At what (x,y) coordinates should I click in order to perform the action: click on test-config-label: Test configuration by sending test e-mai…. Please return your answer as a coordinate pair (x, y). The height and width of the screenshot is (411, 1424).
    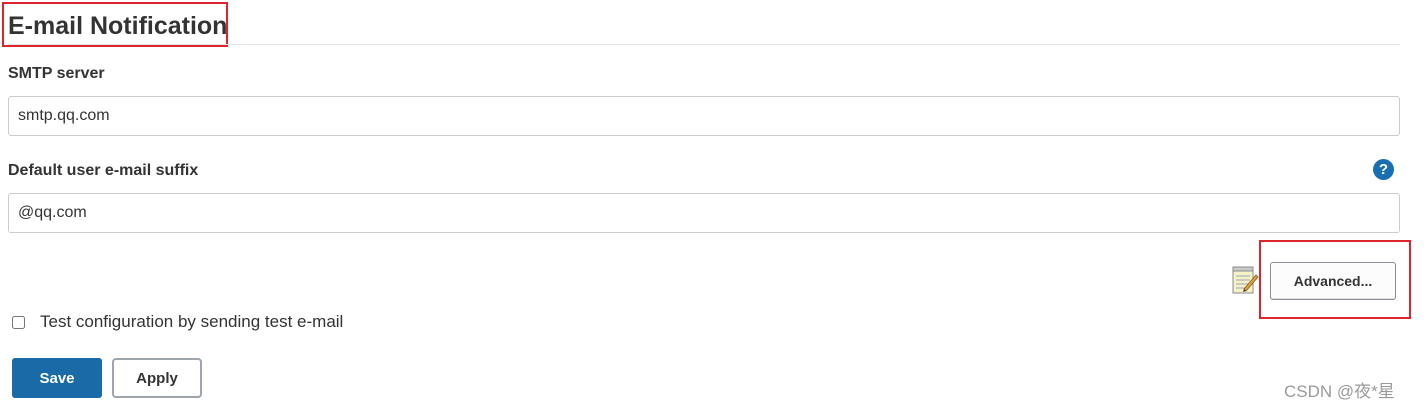
    Looking at the image, I should click on (191, 322).